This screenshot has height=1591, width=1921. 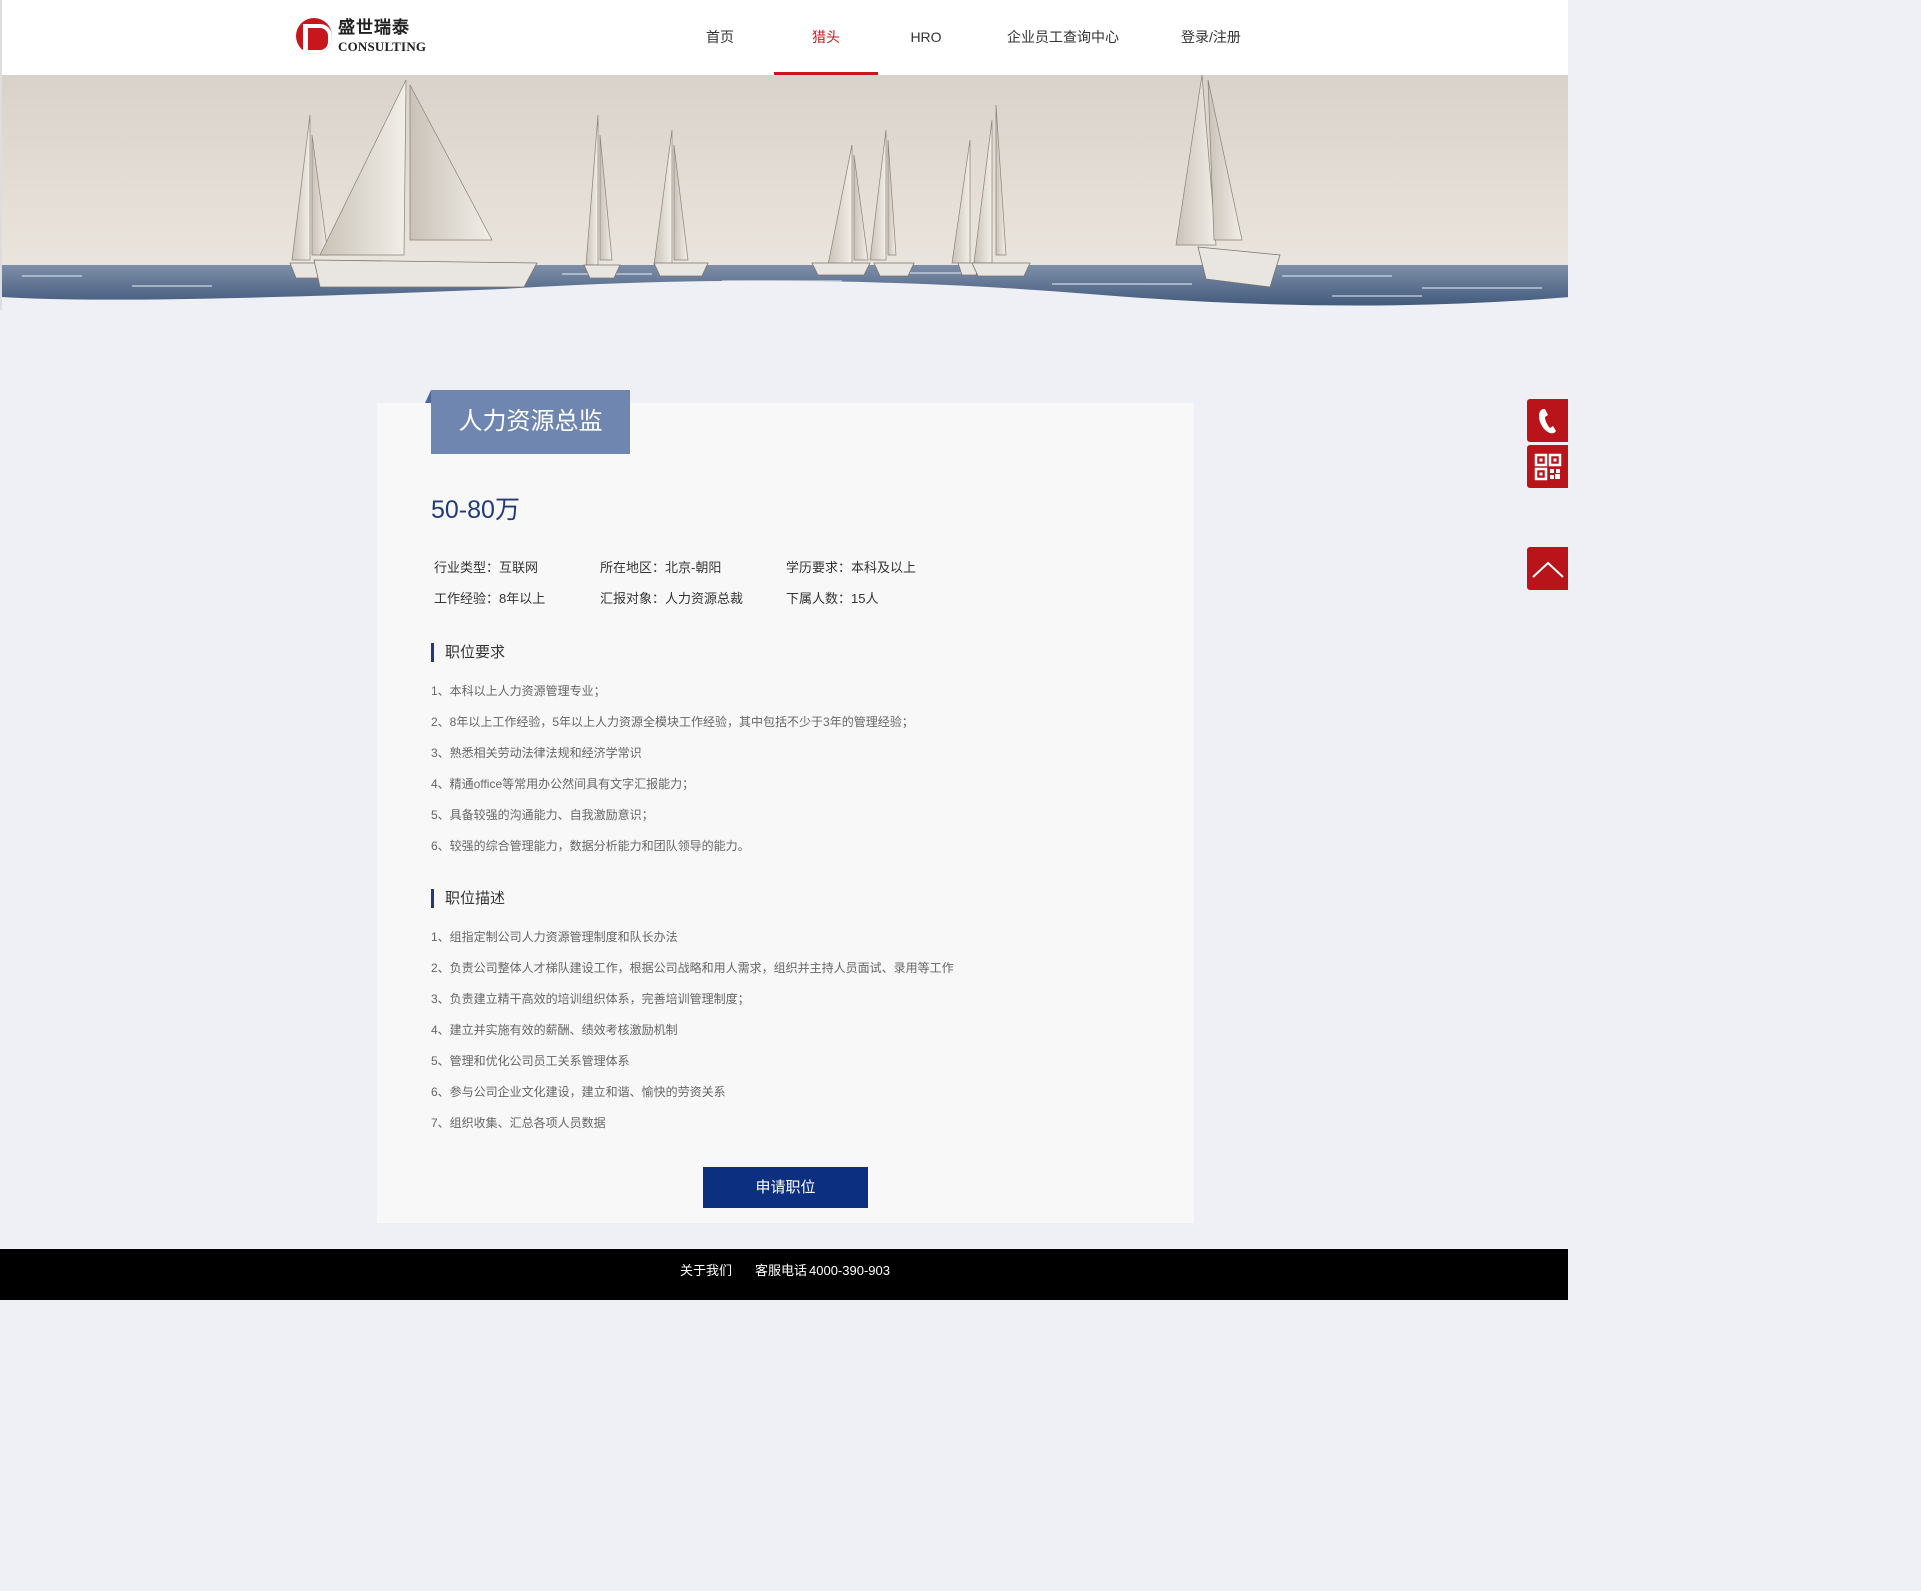 What do you see at coordinates (826, 37) in the screenshot?
I see `nav-headhunting: 猎头` at bounding box center [826, 37].